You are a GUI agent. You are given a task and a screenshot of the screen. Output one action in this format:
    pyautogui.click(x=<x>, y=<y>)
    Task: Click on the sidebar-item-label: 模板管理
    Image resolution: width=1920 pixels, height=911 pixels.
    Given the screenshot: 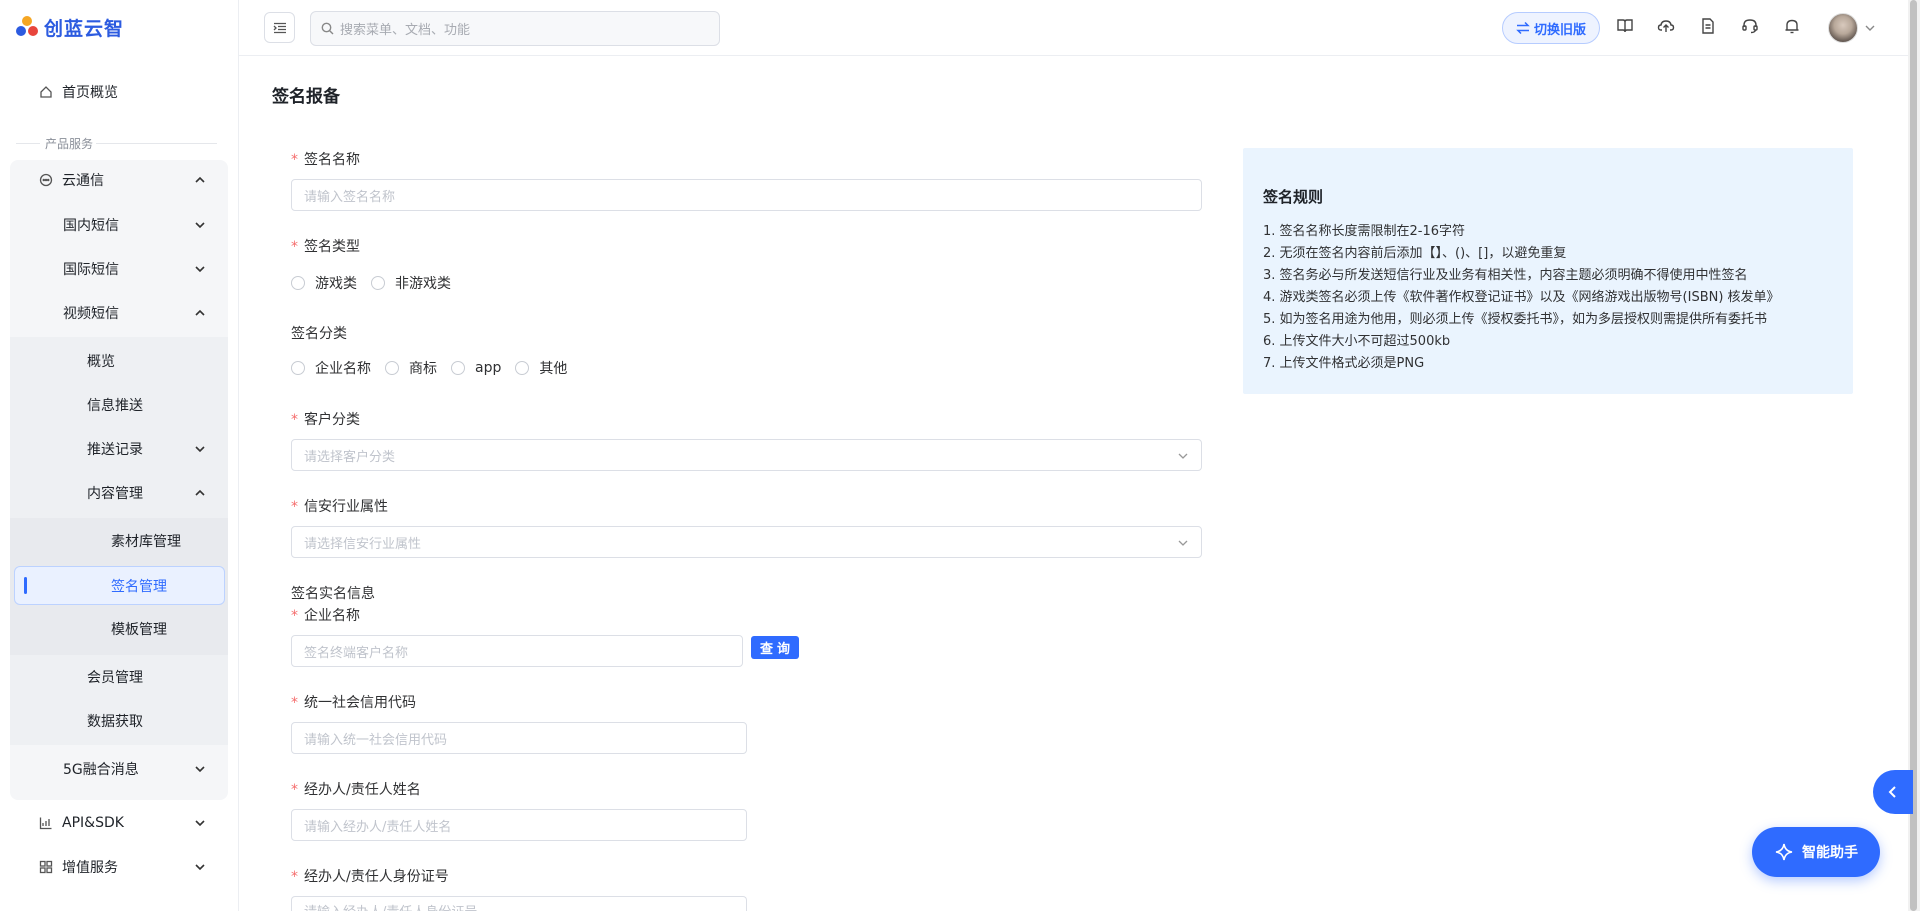 What is the action you would take?
    pyautogui.click(x=139, y=630)
    